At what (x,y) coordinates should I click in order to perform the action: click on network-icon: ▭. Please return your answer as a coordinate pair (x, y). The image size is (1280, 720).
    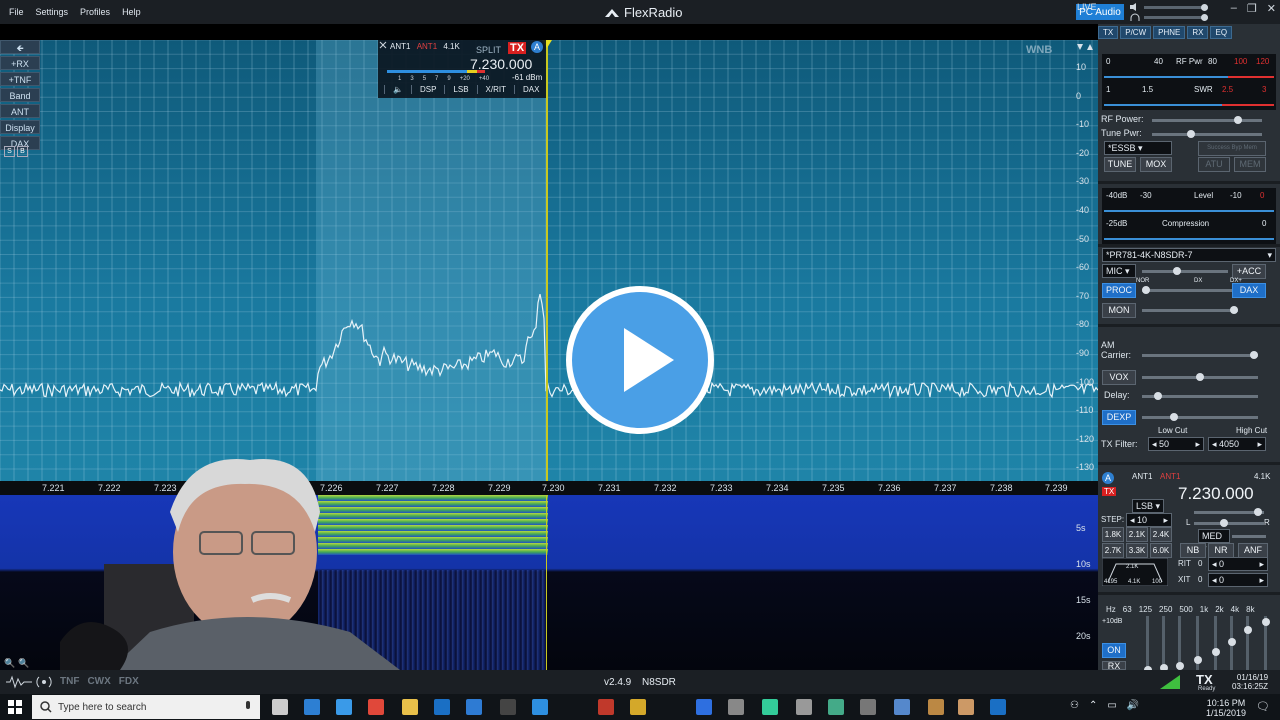
    Looking at the image, I should click on (1111, 705).